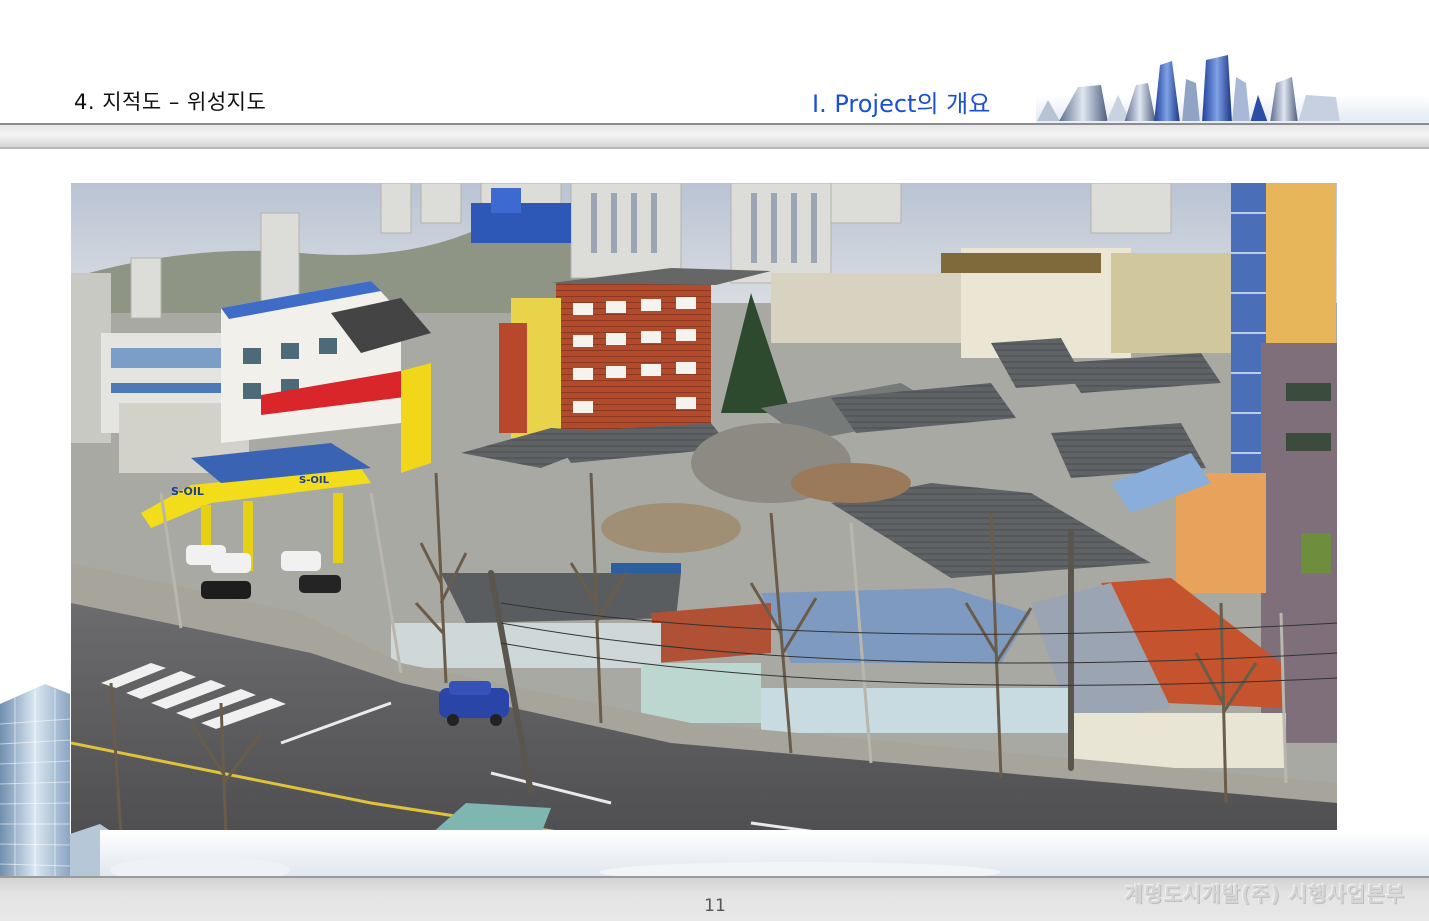  I want to click on section-title: Ⅰ. Project의 개요, so click(901, 104).